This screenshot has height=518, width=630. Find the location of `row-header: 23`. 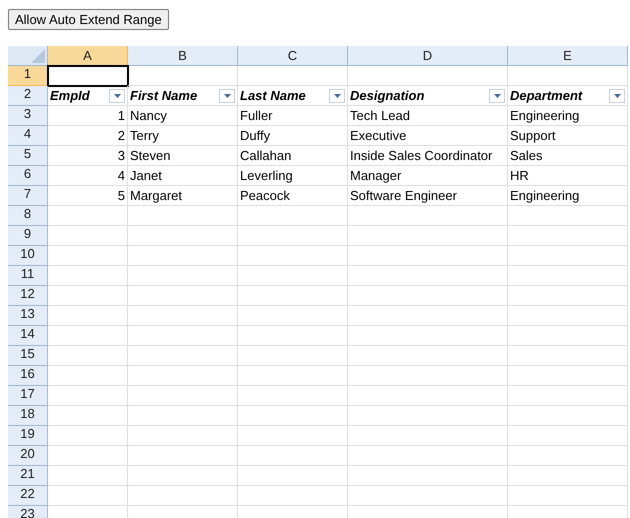

row-header: 23 is located at coordinates (28, 512).